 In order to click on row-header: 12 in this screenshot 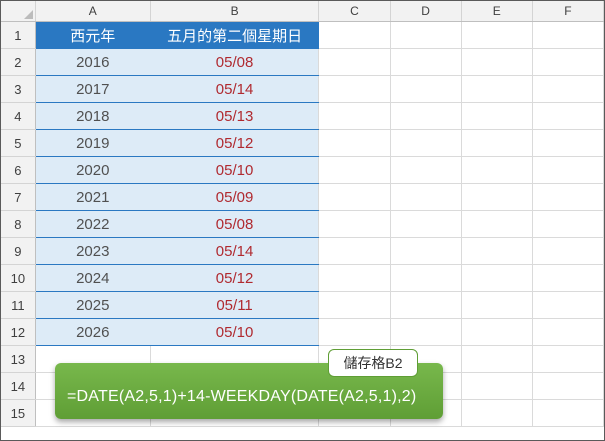, I will do `click(18, 332)`.